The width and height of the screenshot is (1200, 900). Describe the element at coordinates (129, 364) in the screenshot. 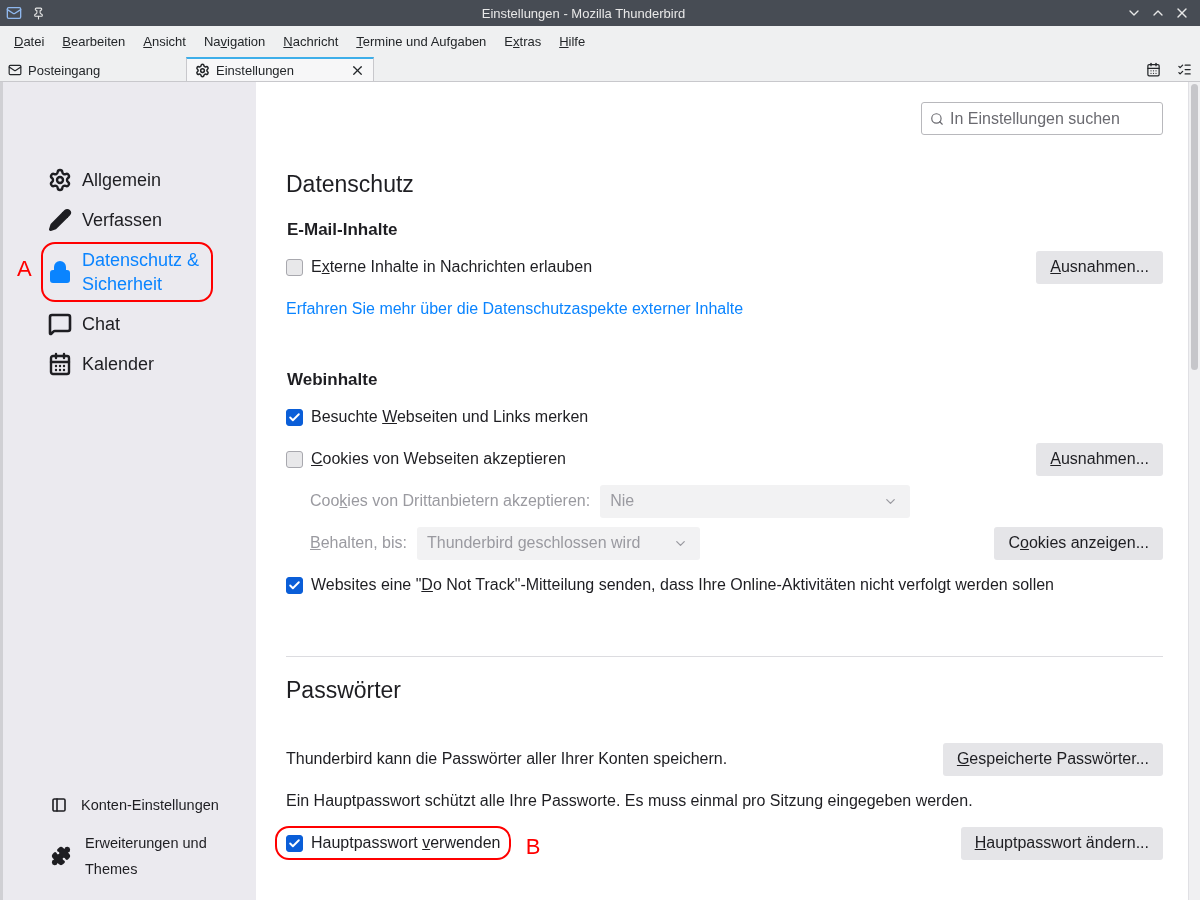

I see `sidebar-item: Kalender` at that location.